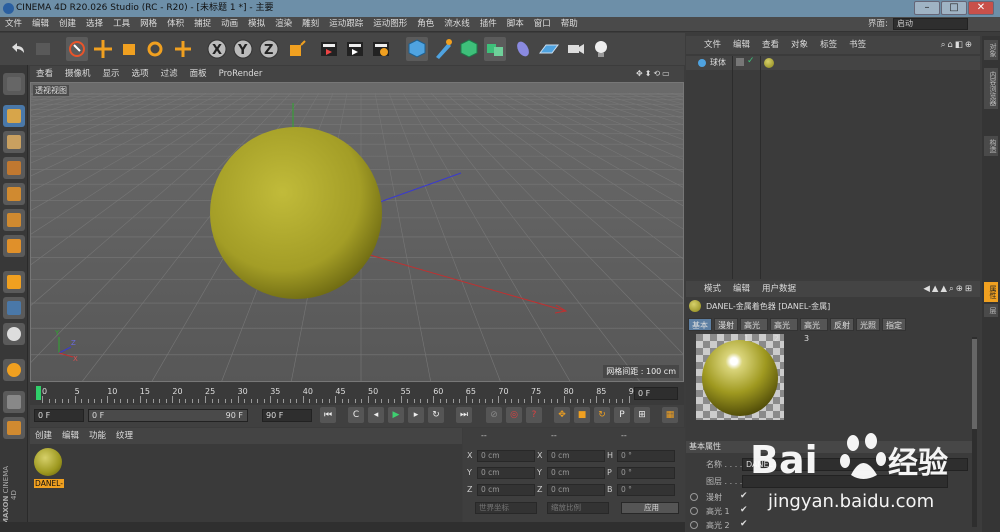  What do you see at coordinates (14, 334) in the screenshot?
I see `snap-button` at bounding box center [14, 334].